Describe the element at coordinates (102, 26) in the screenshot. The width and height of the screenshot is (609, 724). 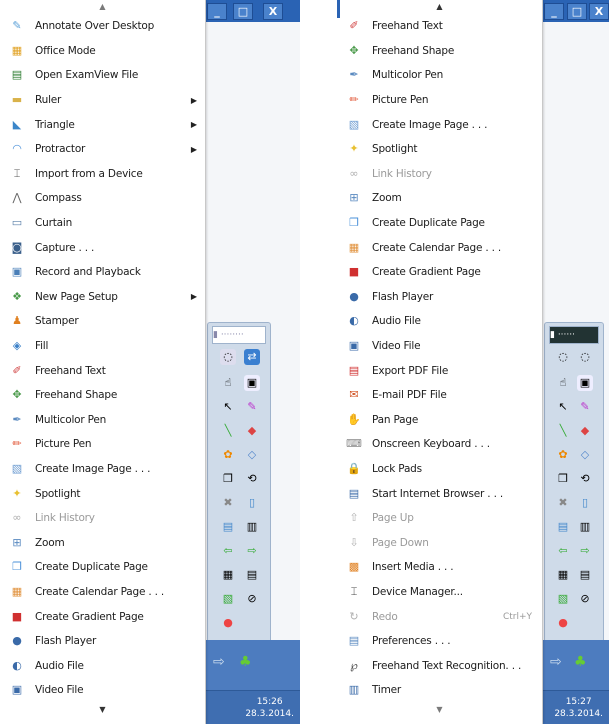
I see `menu-item: ✎ Annotate Over Desktop` at that location.